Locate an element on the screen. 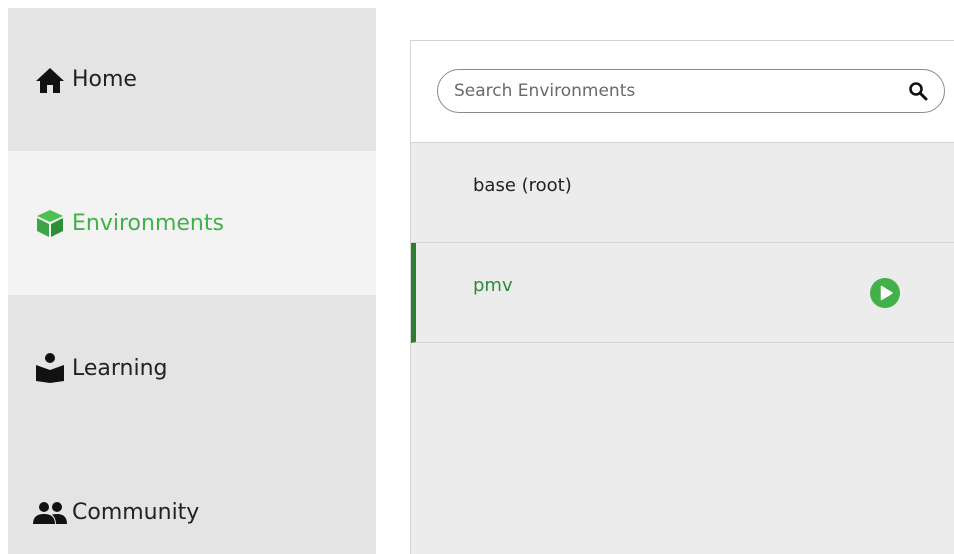  home-icon is located at coordinates (50, 80).